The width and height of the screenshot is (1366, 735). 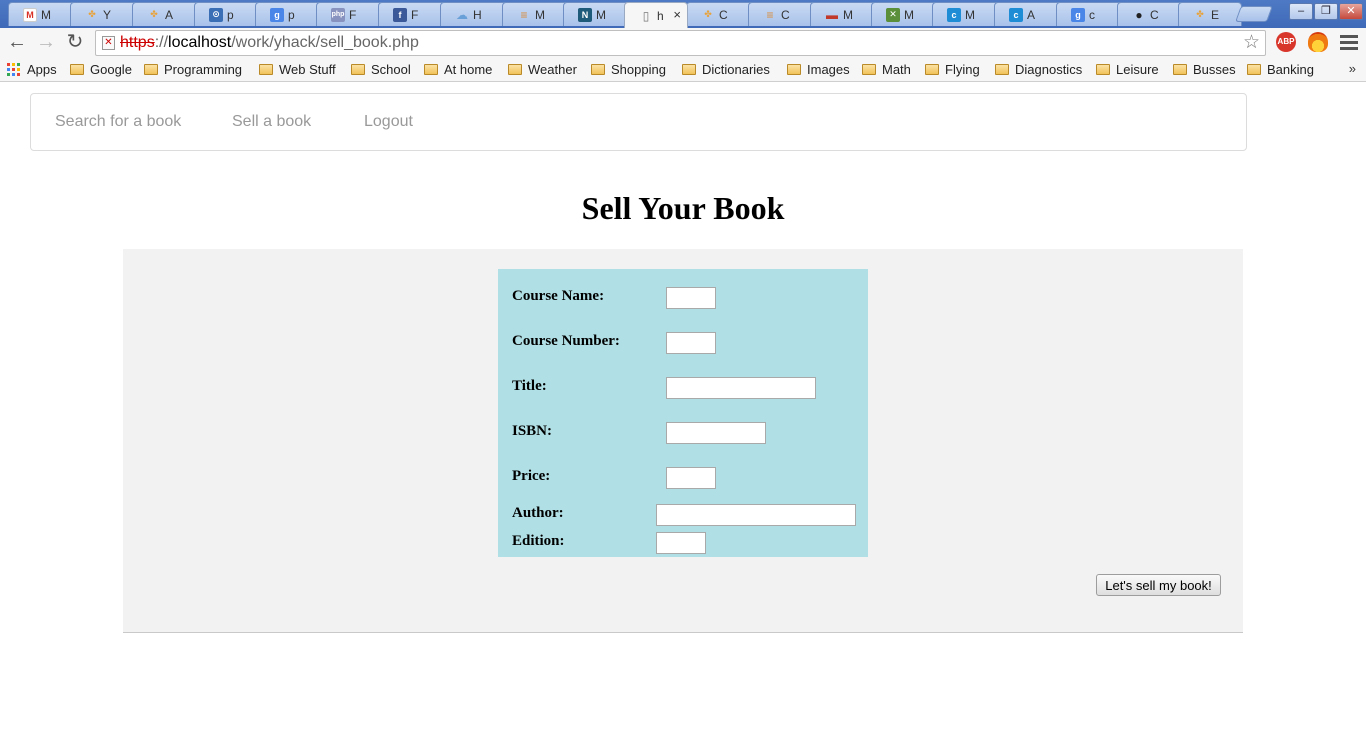 What do you see at coordinates (845, 14) in the screenshot?
I see `browser-tab: ▬ M` at bounding box center [845, 14].